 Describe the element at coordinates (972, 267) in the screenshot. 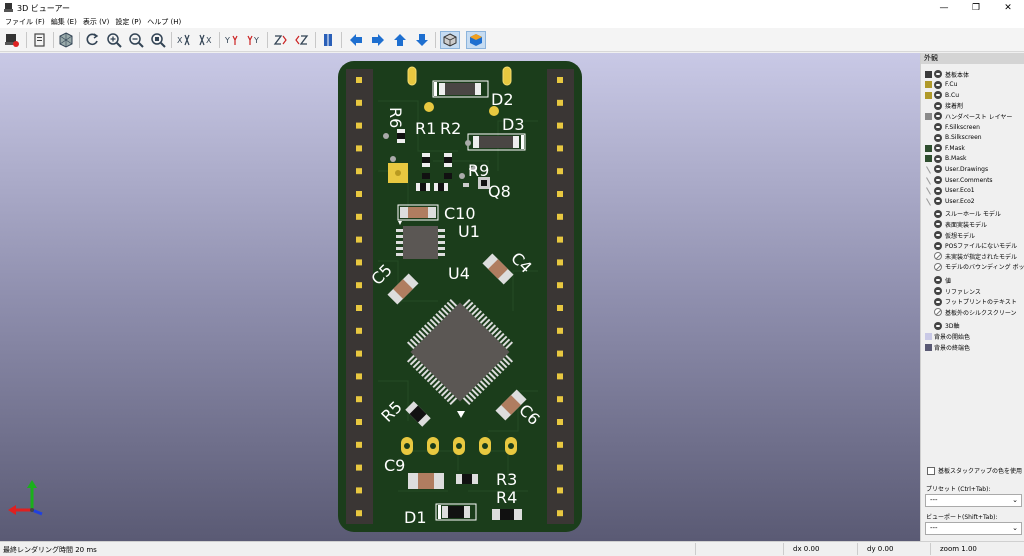

I see `appearance-row: モデルのバウンディング ボックス` at that location.